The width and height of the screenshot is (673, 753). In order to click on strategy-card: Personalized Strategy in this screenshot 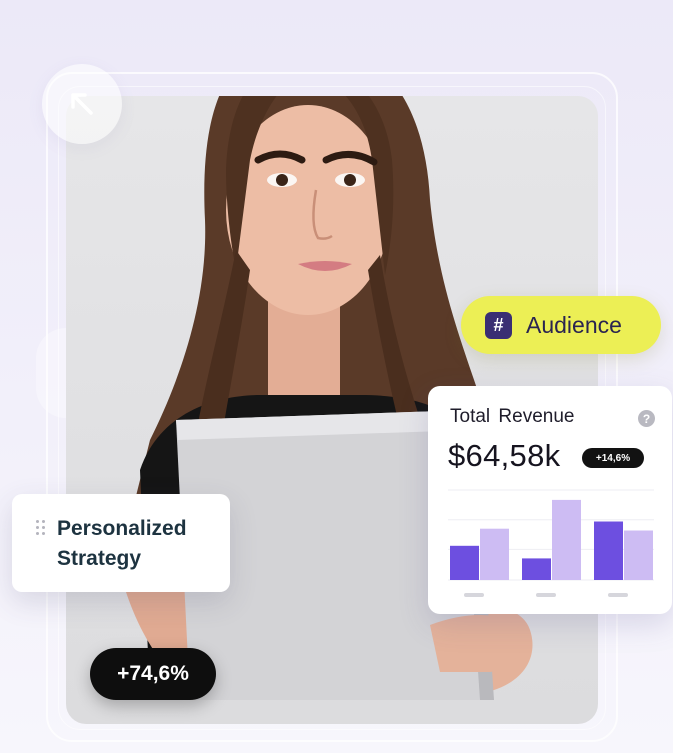, I will do `click(121, 543)`.